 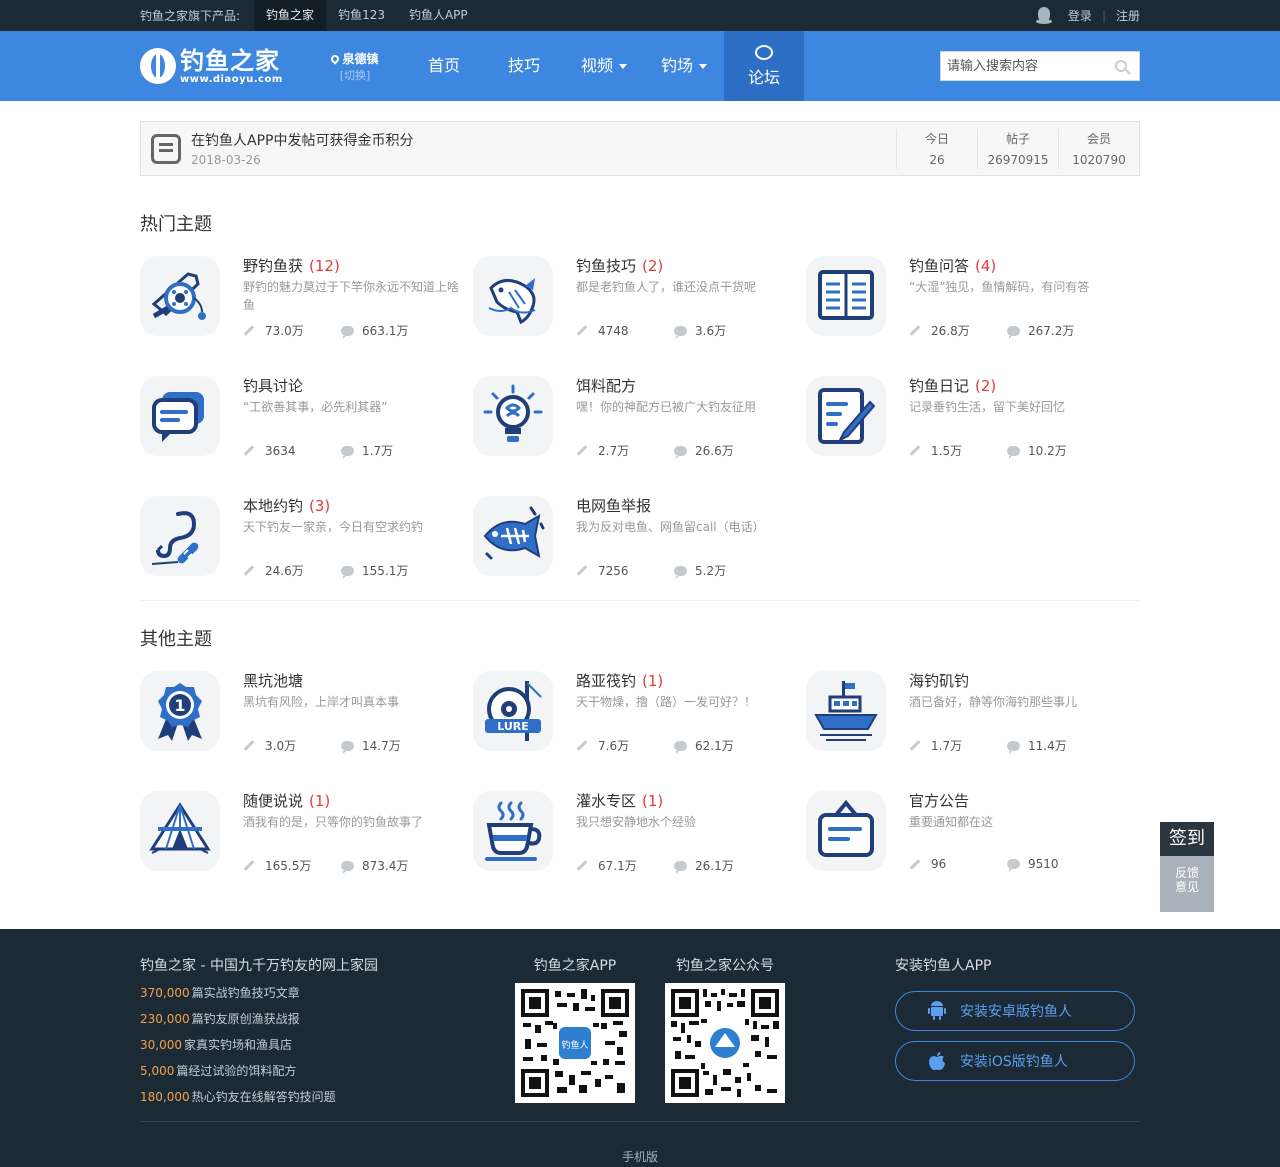 I want to click on forum-card: 官方公告 重要通知都在这 96 9510, so click(x=973, y=831).